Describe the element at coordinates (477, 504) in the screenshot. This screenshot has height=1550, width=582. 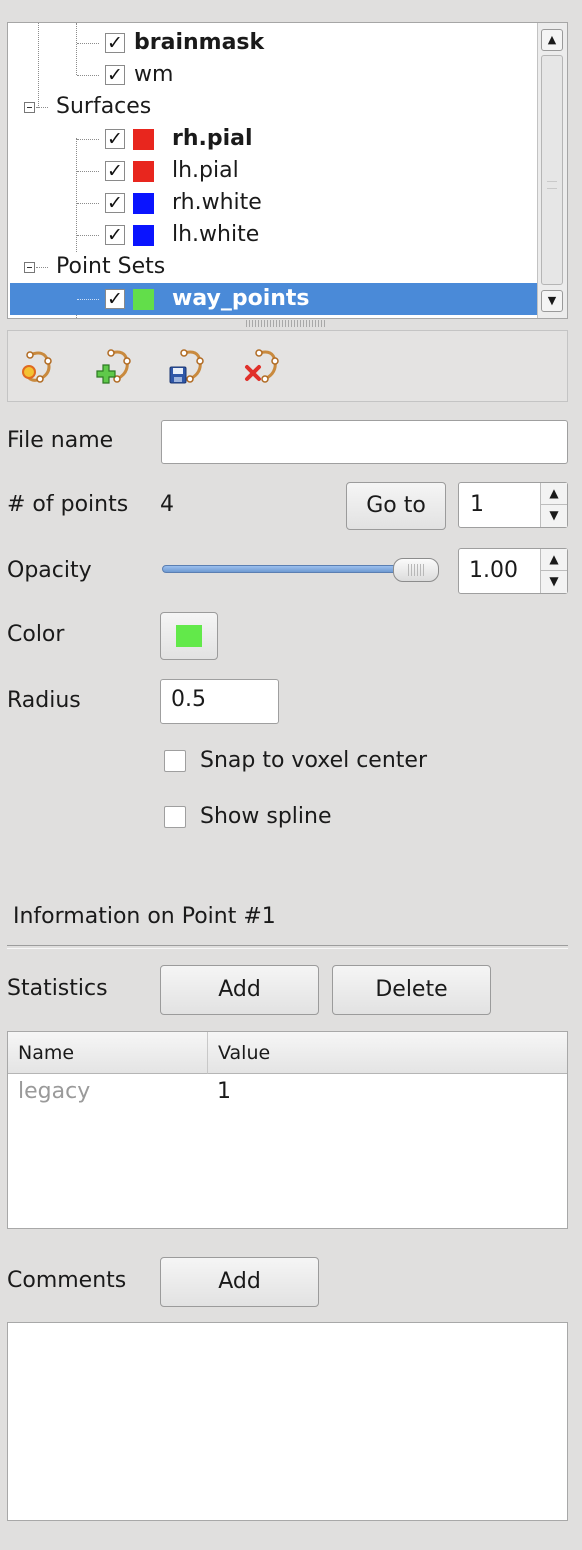
I see `point-index-value: 1` at that location.